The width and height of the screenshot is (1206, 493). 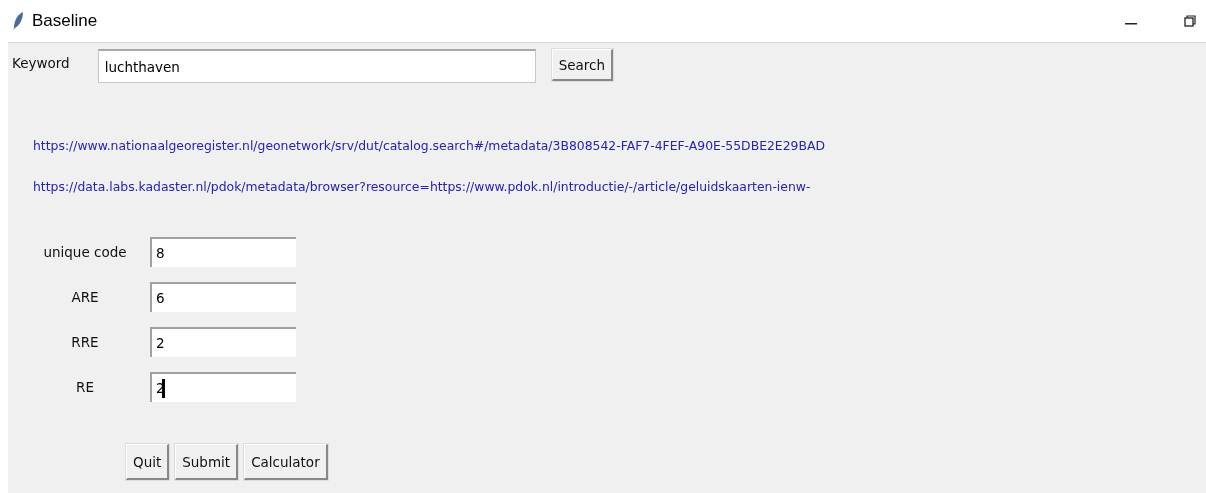 I want to click on keyword-label: Keyword, so click(x=41, y=63).